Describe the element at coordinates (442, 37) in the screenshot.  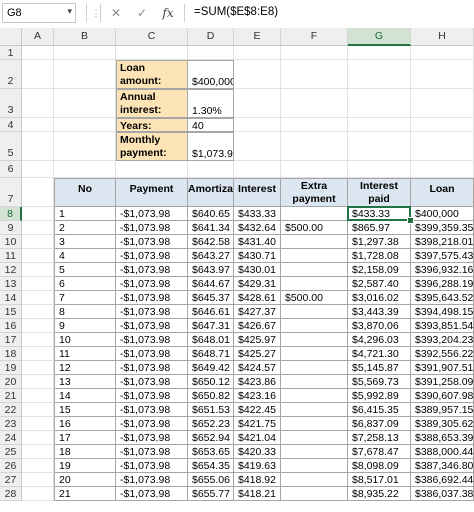
I see `column-header-h: H` at that location.